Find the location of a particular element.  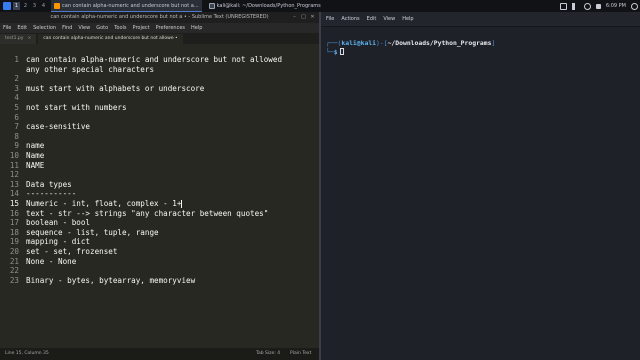

editor-line: 4 is located at coordinates (159, 98).